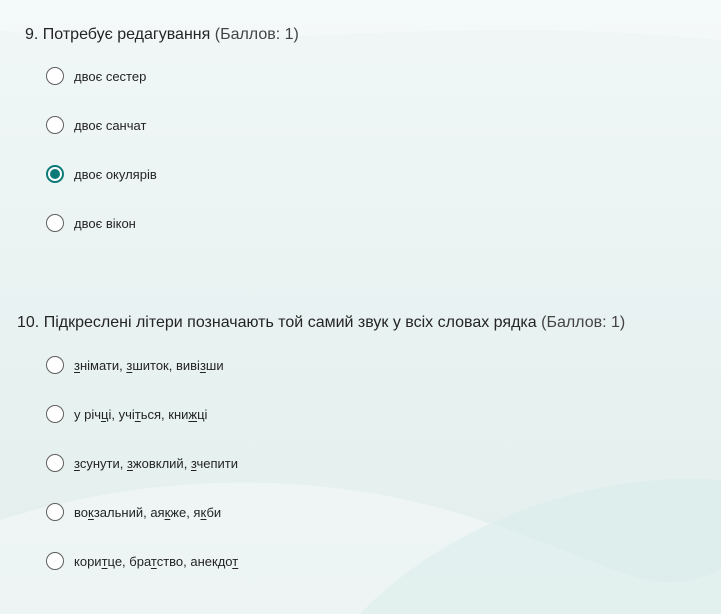 The image size is (721, 614). I want to click on label-text: жовклий,, so click(161, 463).